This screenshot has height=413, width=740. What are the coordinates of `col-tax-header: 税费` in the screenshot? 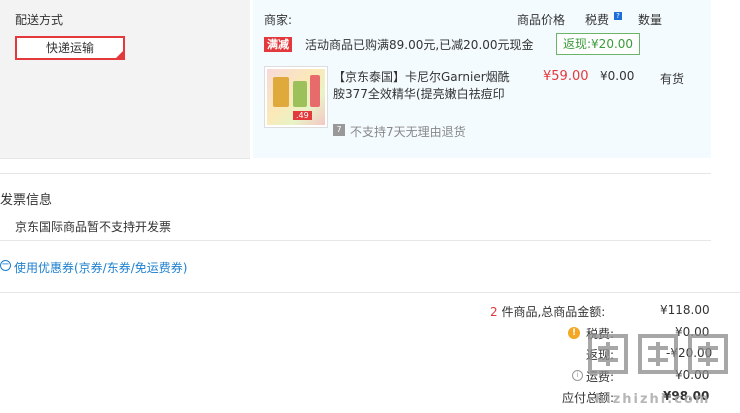 It's located at (597, 20).